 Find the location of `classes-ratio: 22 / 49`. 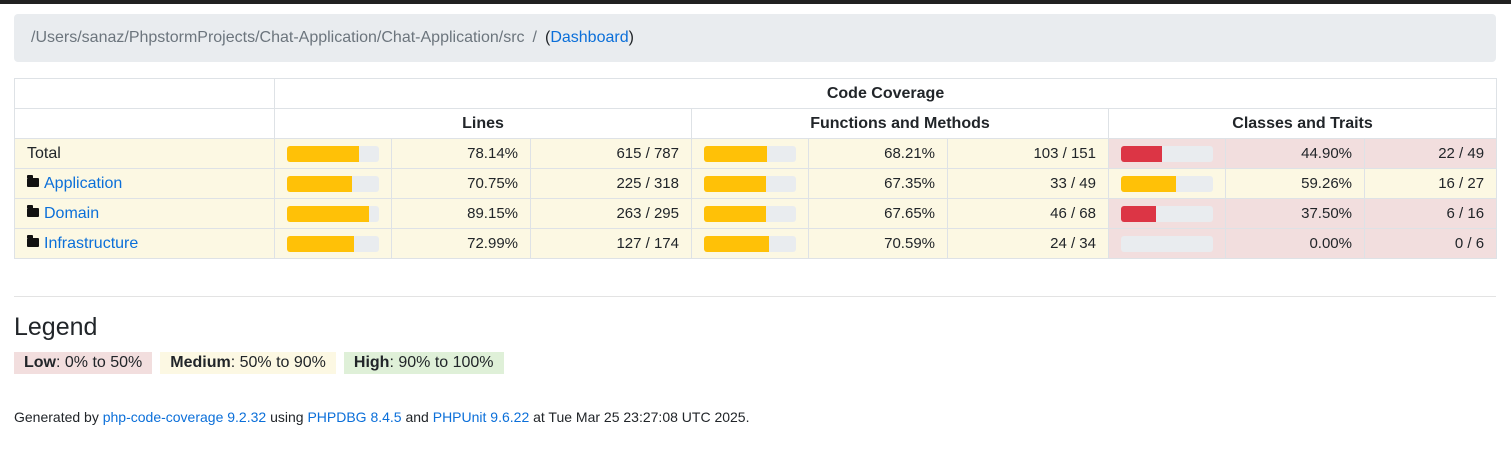

classes-ratio: 22 / 49 is located at coordinates (1430, 153).